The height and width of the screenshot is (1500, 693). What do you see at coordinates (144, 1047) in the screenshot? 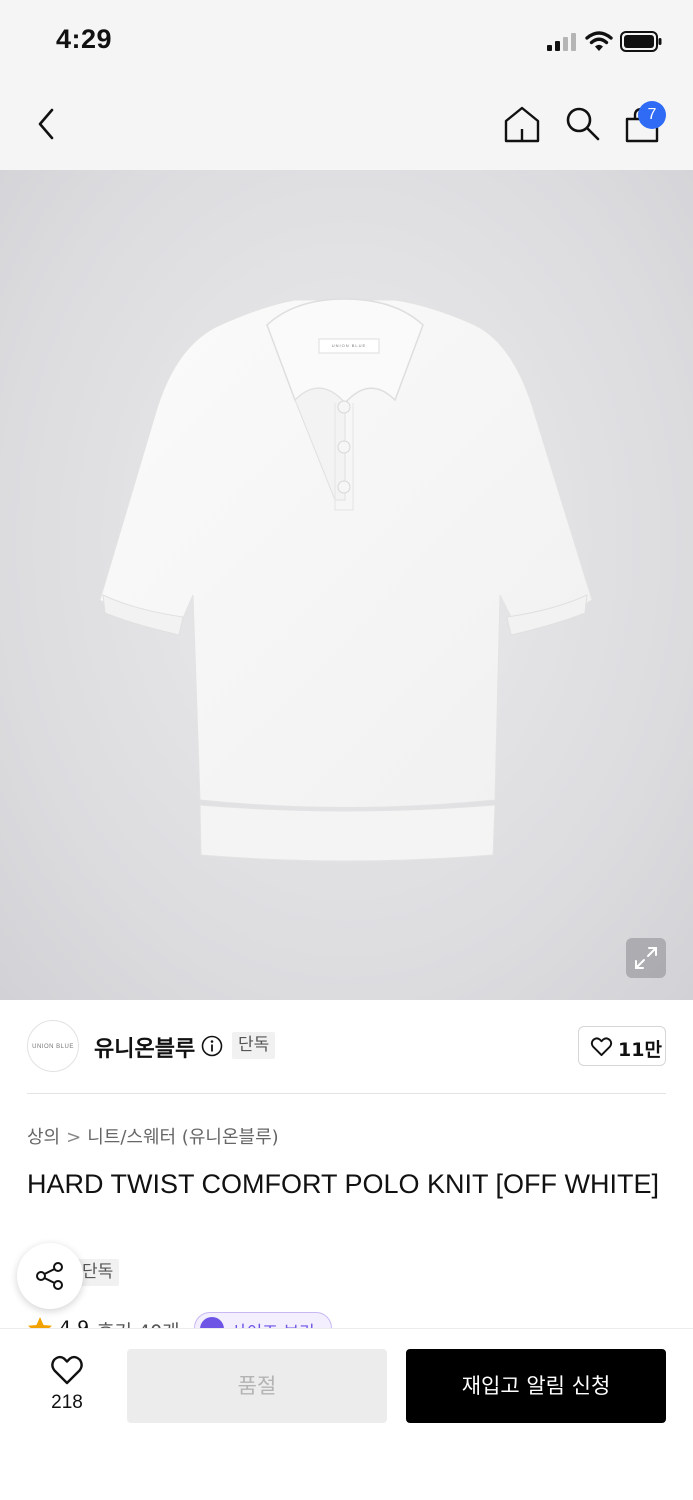
I see `brand-name: 유니온블루` at bounding box center [144, 1047].